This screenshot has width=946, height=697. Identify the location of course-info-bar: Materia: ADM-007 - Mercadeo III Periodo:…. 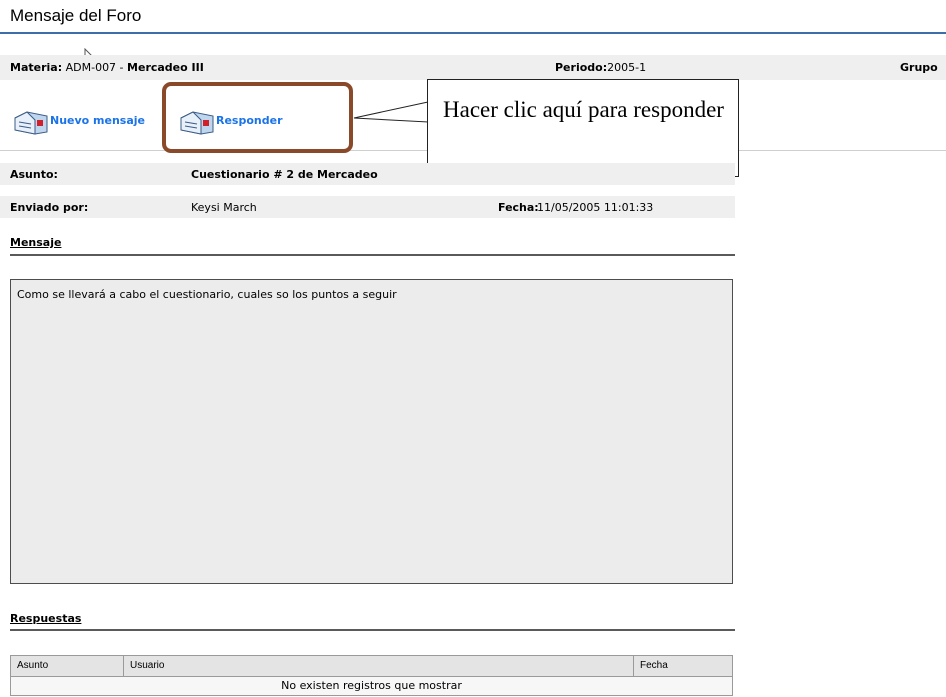
(473, 67).